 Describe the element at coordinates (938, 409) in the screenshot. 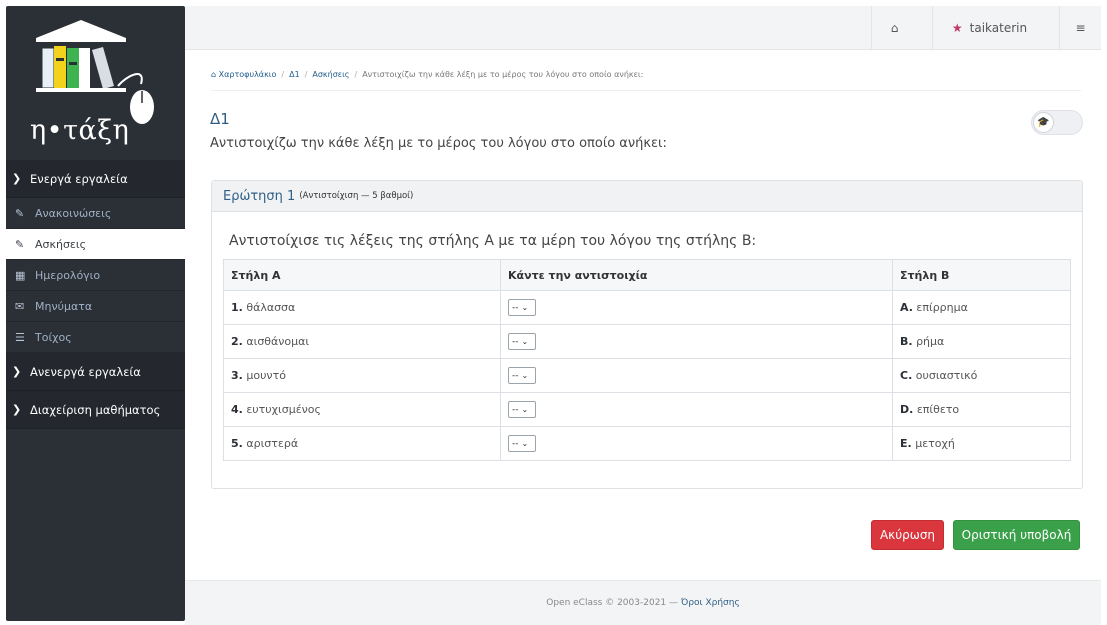

I see `column-b-part: επίθετο` at that location.